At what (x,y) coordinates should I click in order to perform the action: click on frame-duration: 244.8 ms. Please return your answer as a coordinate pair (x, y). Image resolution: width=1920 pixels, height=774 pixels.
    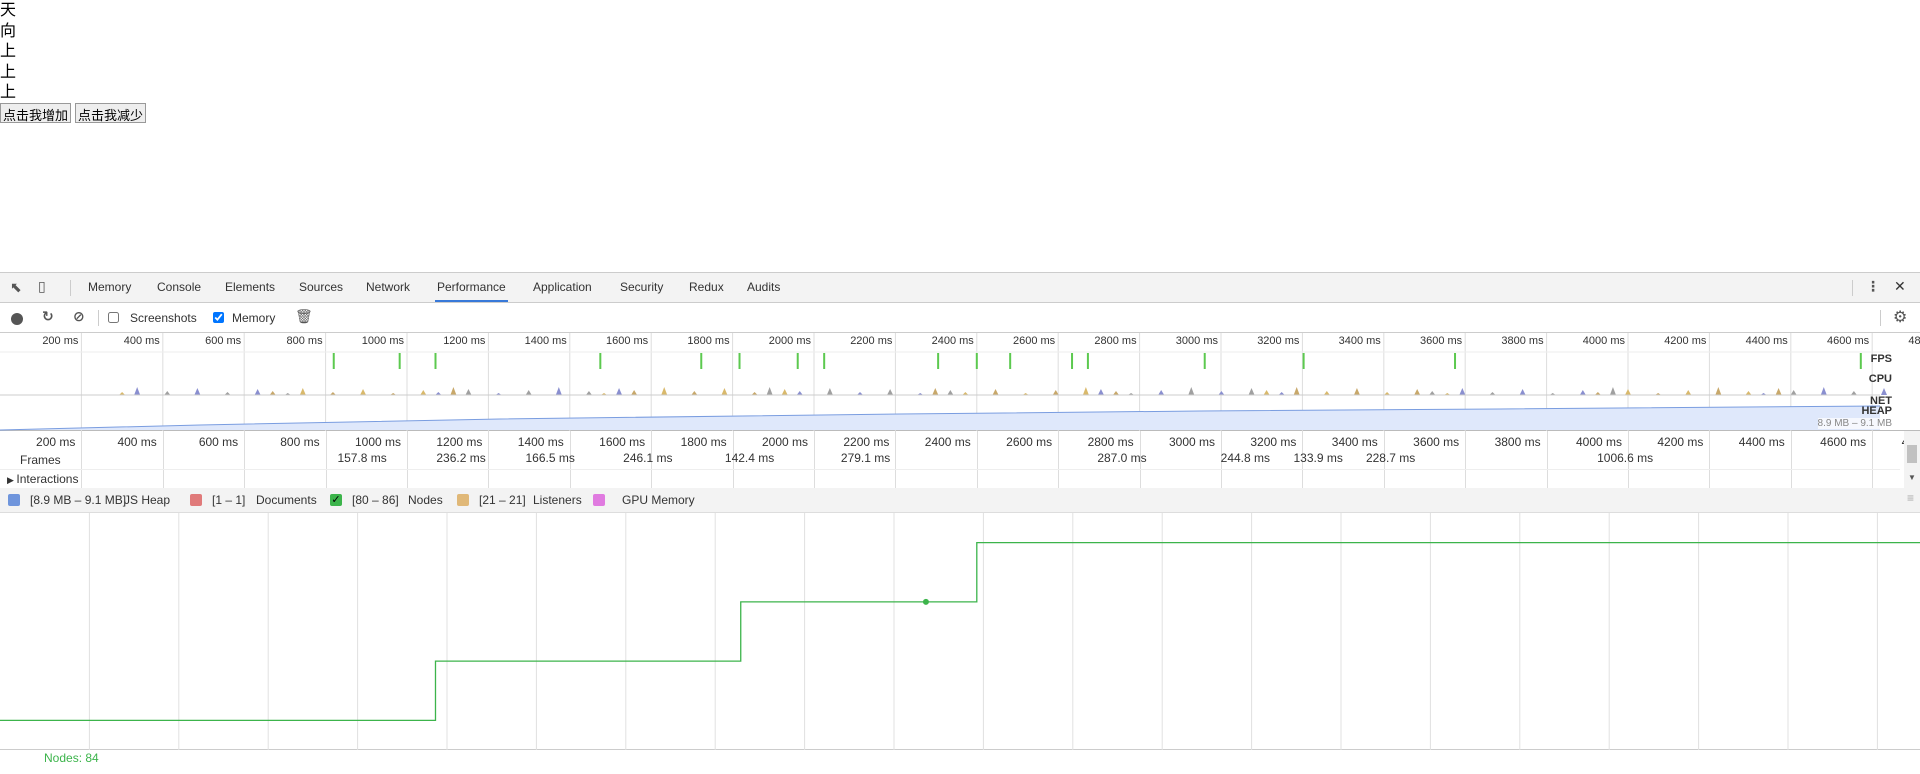
    Looking at the image, I should click on (1245, 458).